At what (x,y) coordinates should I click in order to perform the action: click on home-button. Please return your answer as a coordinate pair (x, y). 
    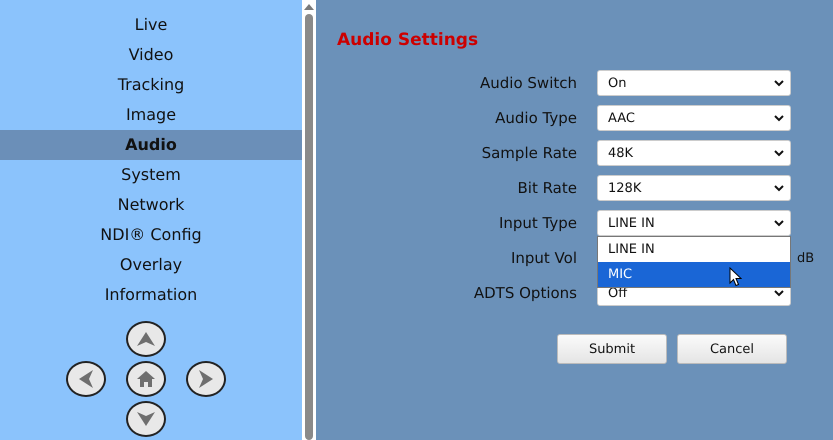
    Looking at the image, I should click on (146, 379).